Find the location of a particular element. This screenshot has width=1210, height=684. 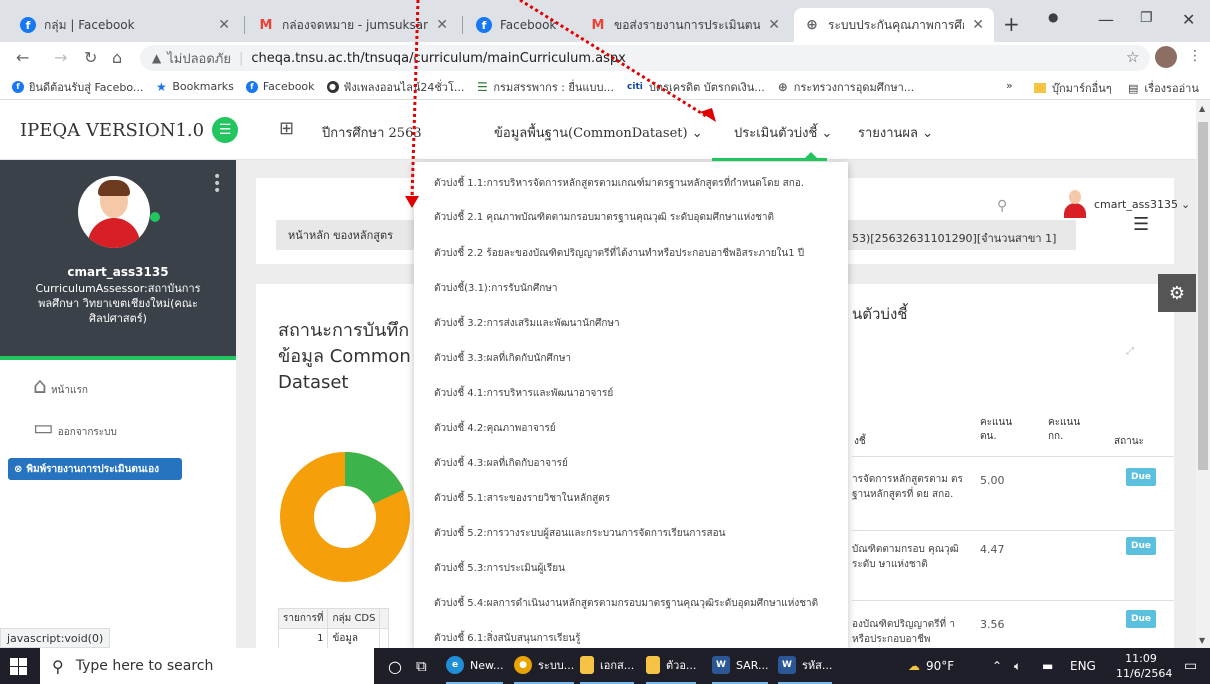

user-menu: cmart_ass3135 ⌄ is located at coordinates (1127, 204).